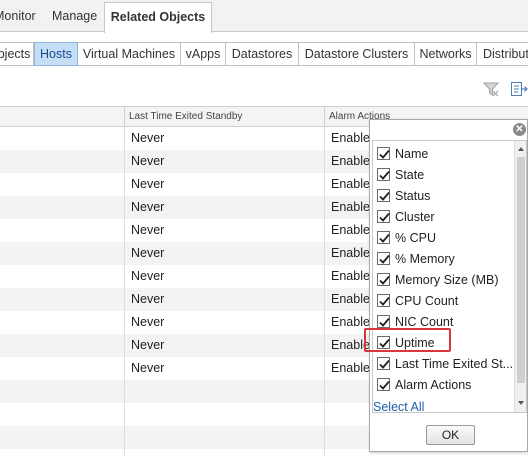  Describe the element at coordinates (427, 301) in the screenshot. I see `column-option-label: CPU Count` at that location.